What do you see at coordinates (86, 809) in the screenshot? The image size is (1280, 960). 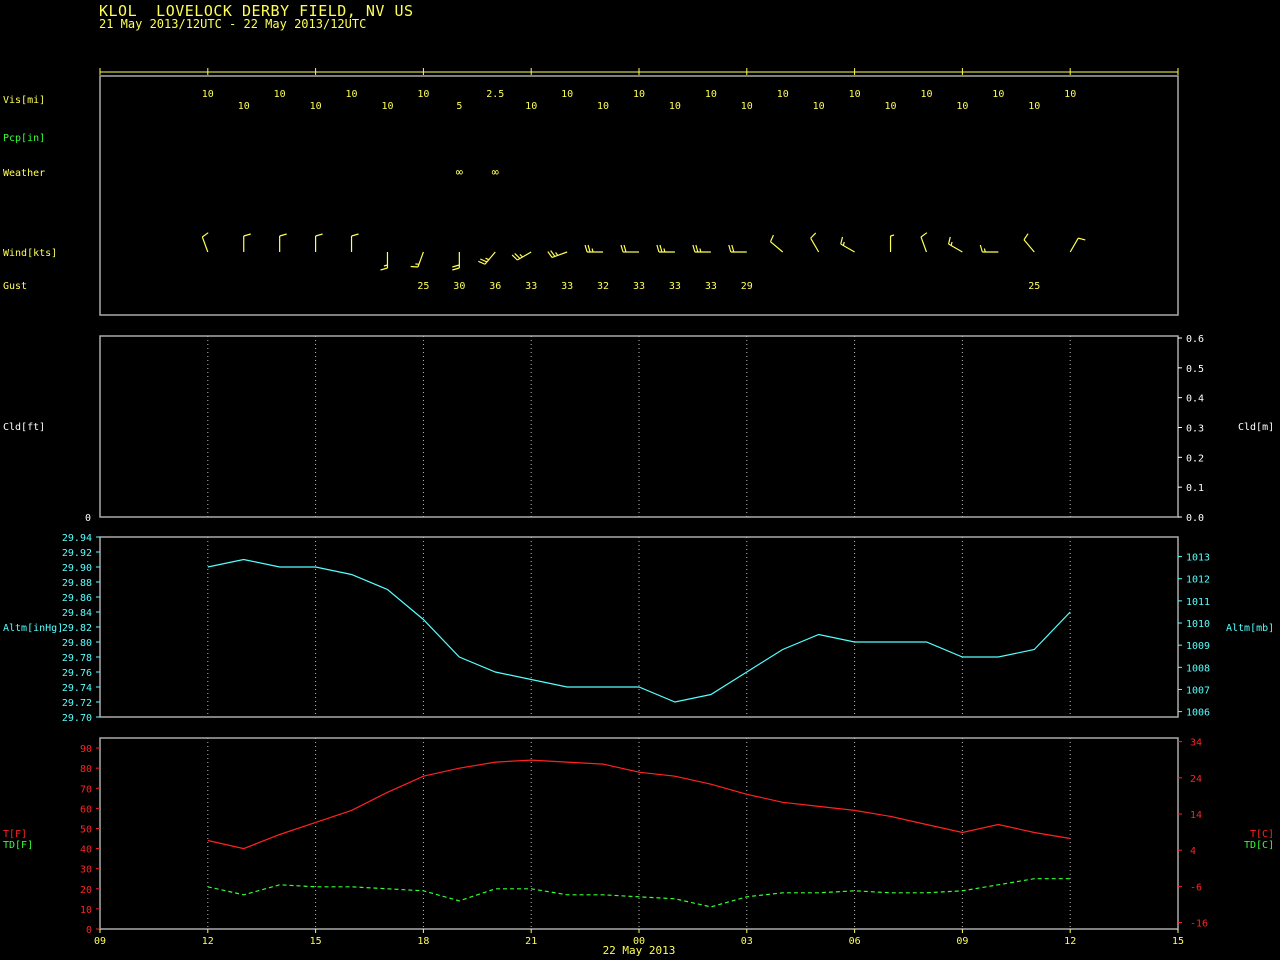 I see `temp-left-tick-label: 60` at bounding box center [86, 809].